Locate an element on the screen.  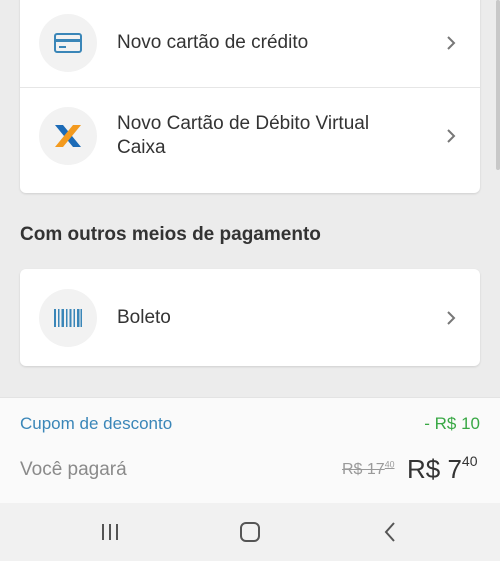
credit-card-icon-circle is located at coordinates (68, 43).